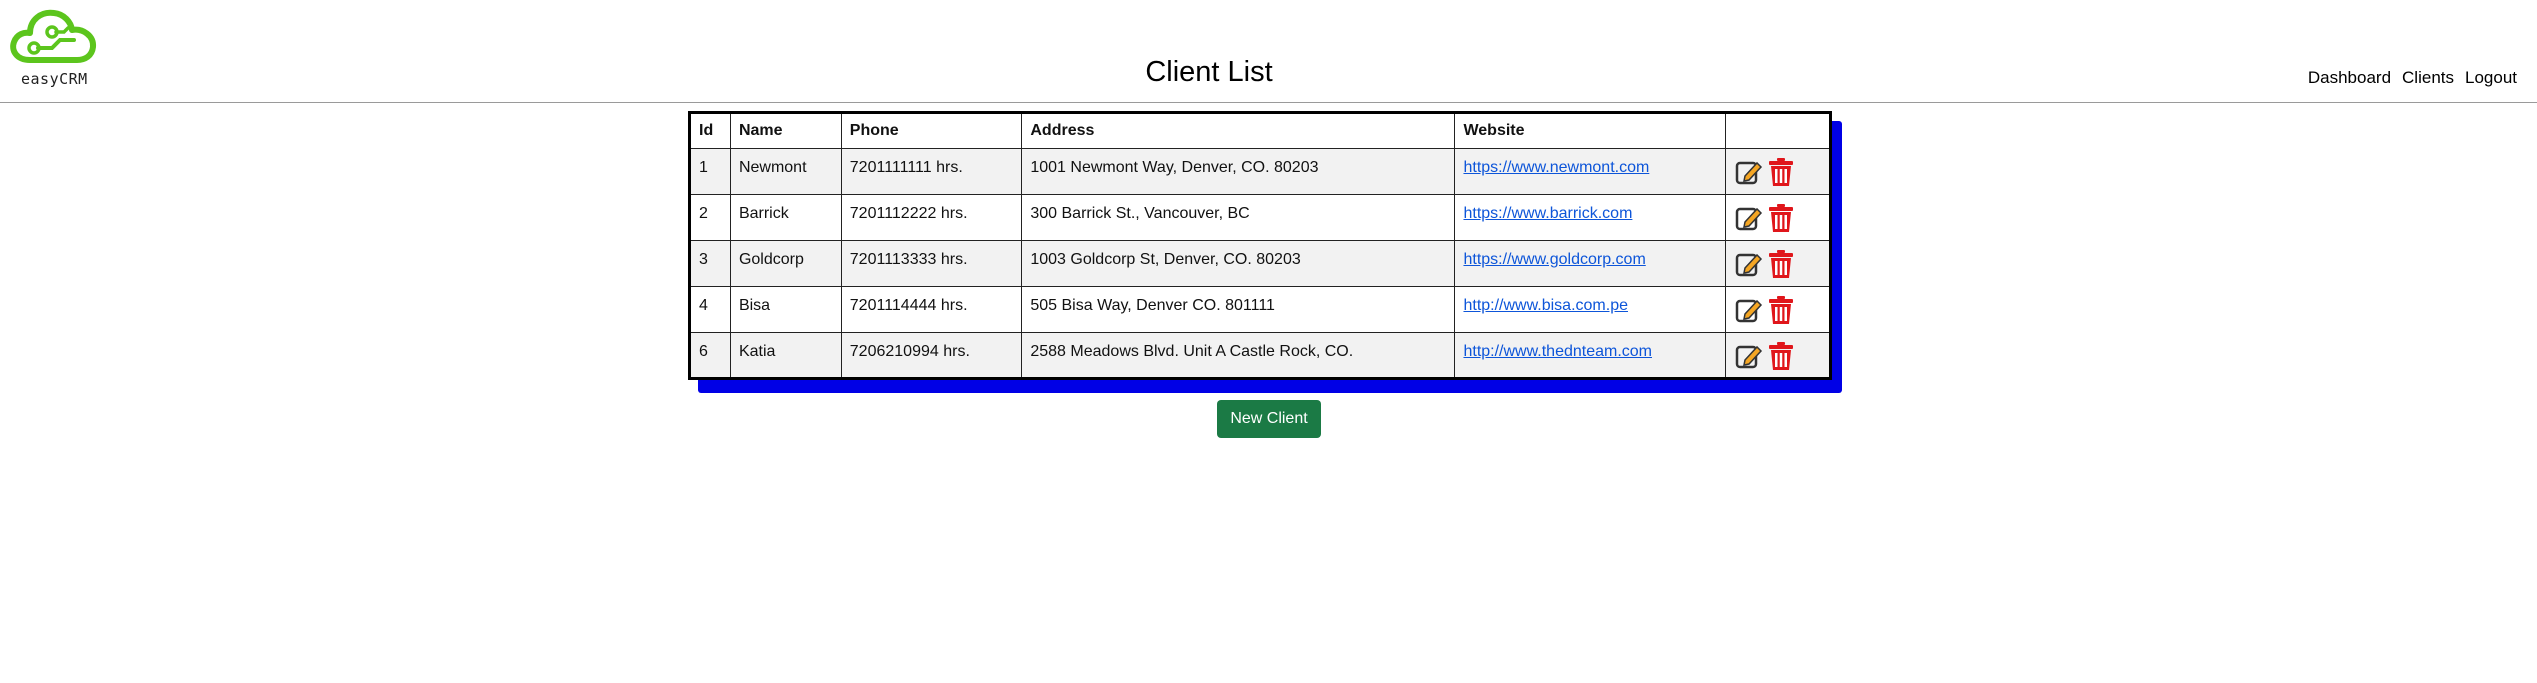 The height and width of the screenshot is (683, 2537). I want to click on cell-website: http://www.thednteam.com, so click(1590, 355).